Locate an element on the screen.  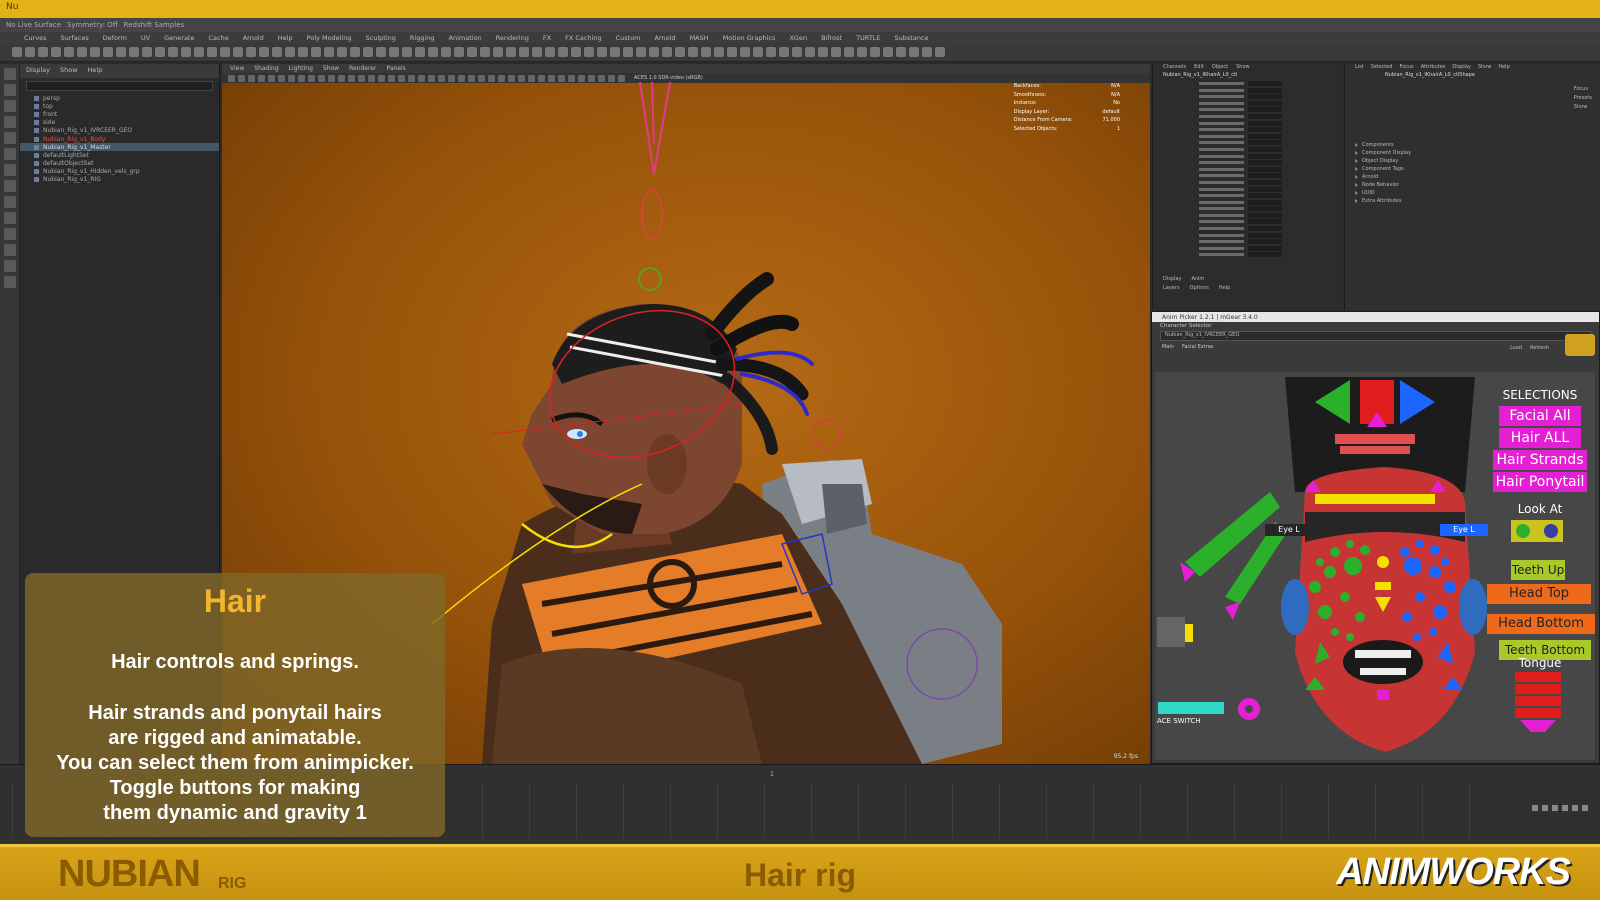
head-aim-control is located at coordinates (655, 128).